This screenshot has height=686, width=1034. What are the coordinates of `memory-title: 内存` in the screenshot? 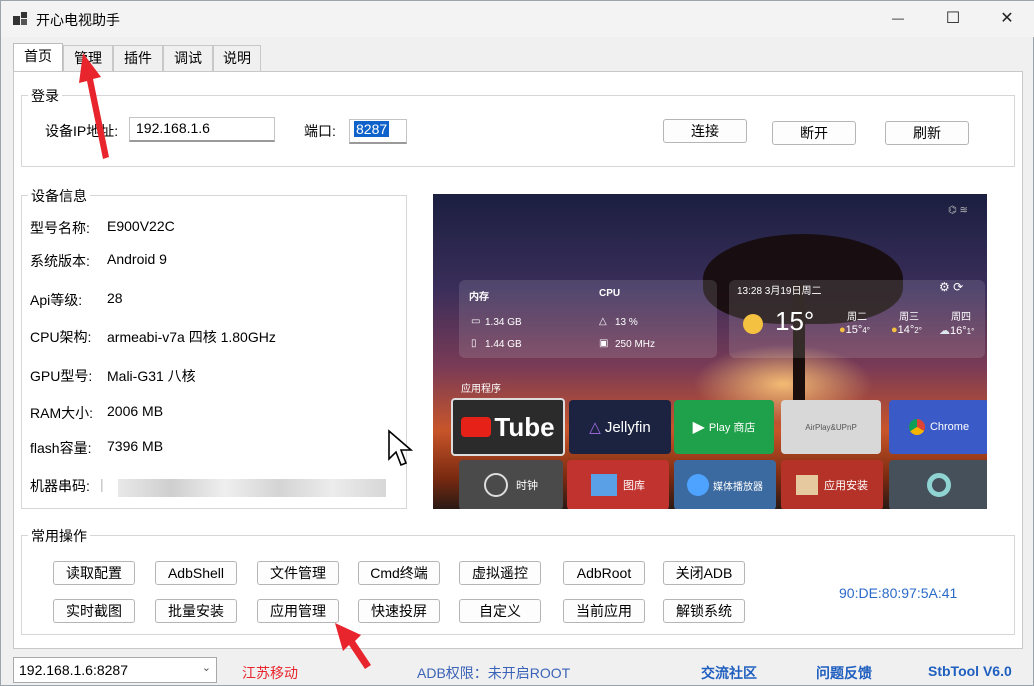 It's located at (479, 297).